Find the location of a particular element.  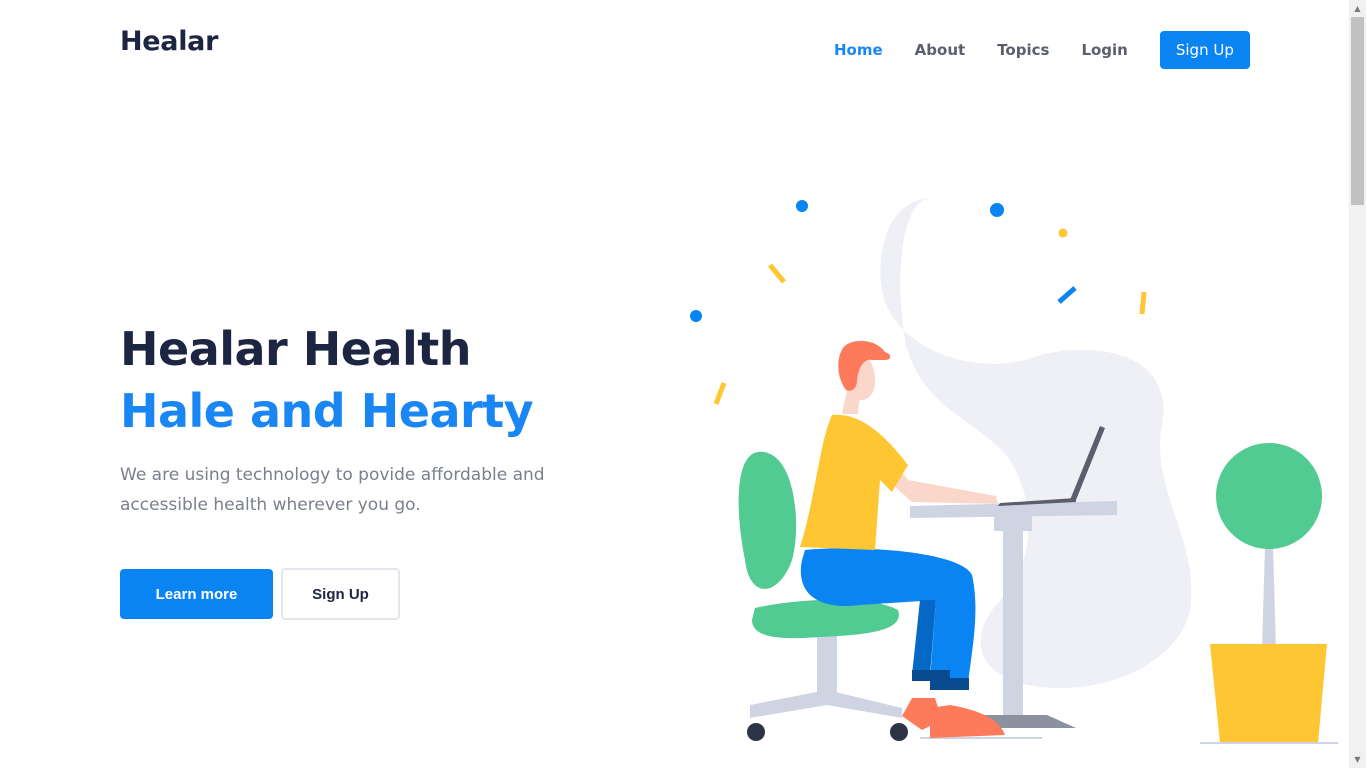

hero-signup-button: Sign Up is located at coordinates (340, 594).